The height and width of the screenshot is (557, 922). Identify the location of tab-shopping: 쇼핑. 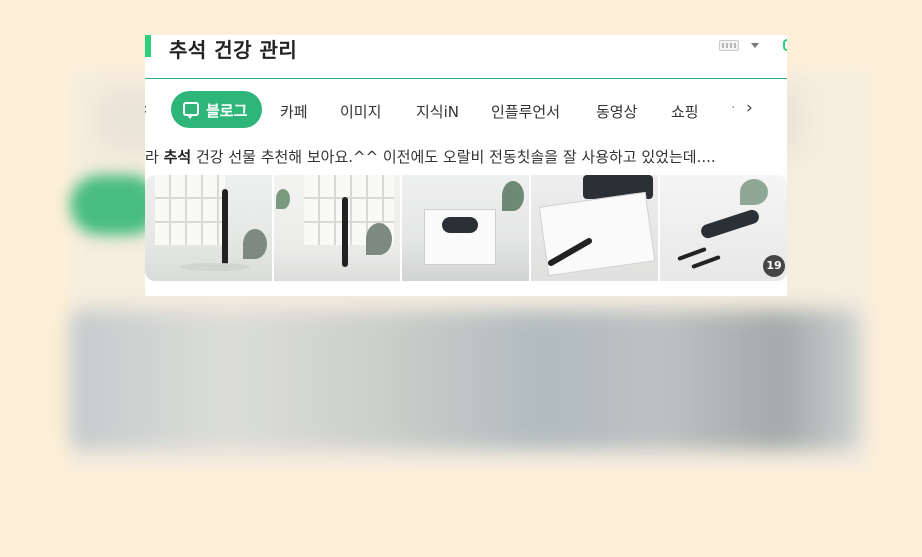
(685, 111).